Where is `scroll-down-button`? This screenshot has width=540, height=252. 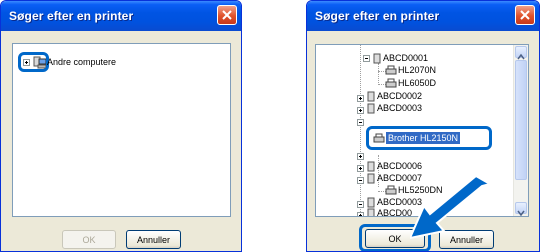
scroll-down-button is located at coordinates (521, 209).